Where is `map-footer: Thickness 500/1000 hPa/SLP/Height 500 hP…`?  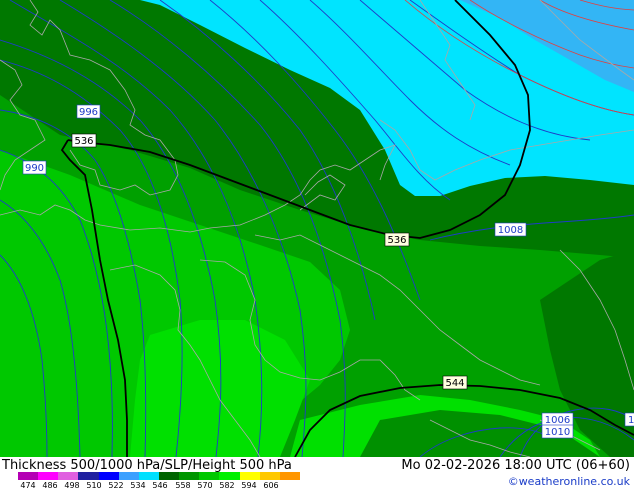
map-footer: Thickness 500/1000 hPa/SLP/Height 500 hP… is located at coordinates (317, 473).